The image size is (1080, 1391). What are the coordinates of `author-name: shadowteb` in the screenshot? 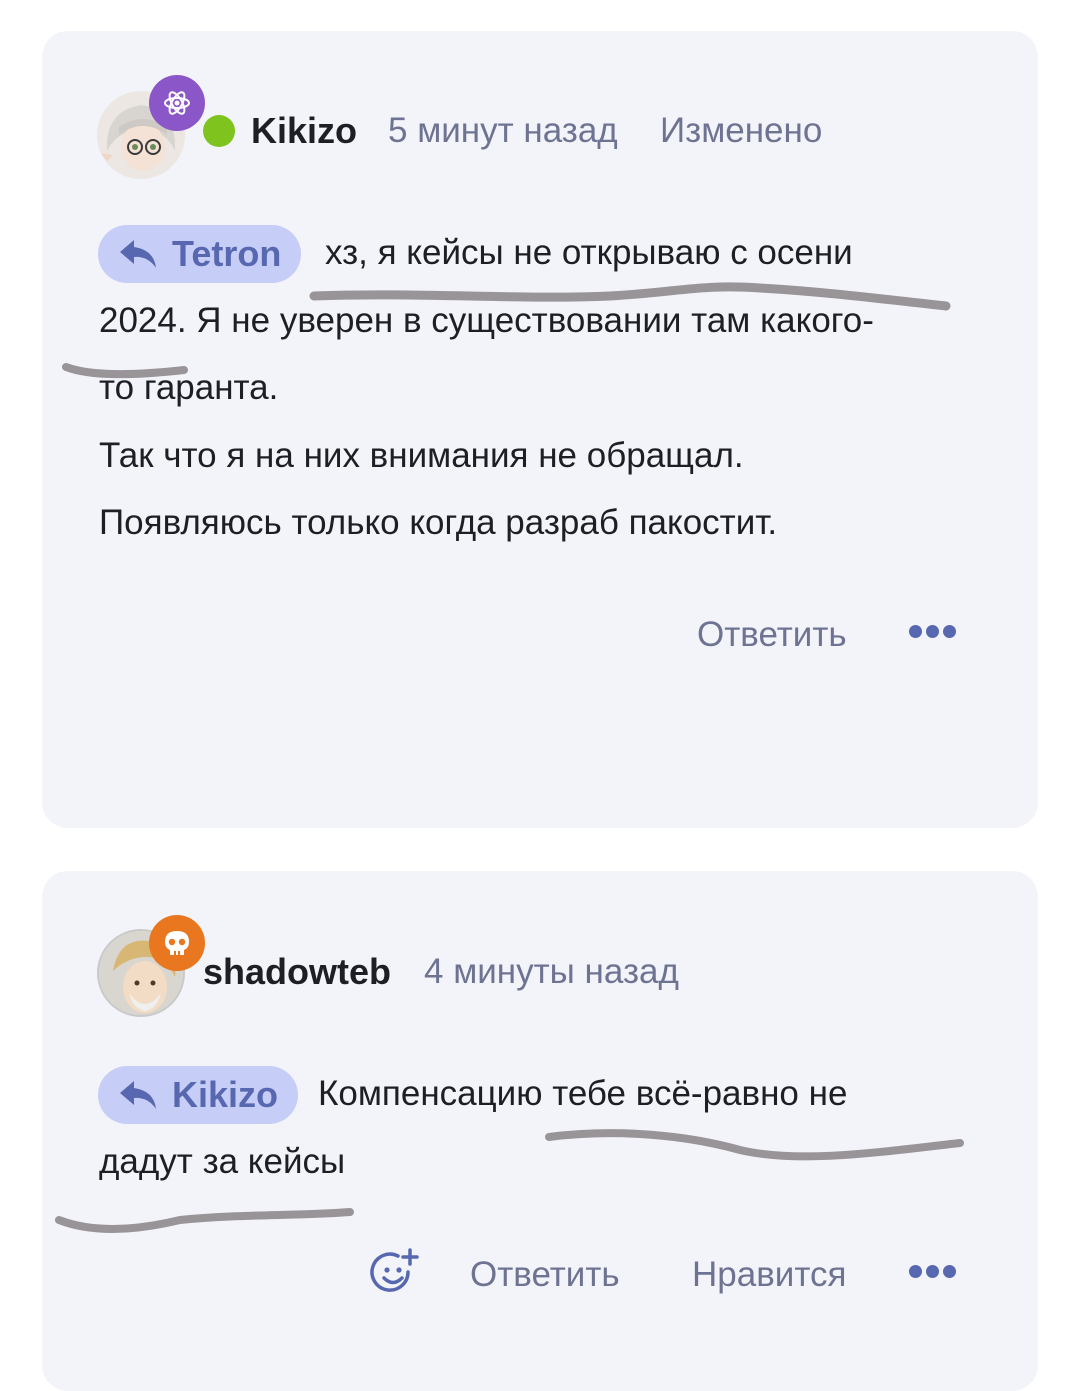 It's located at (297, 972).